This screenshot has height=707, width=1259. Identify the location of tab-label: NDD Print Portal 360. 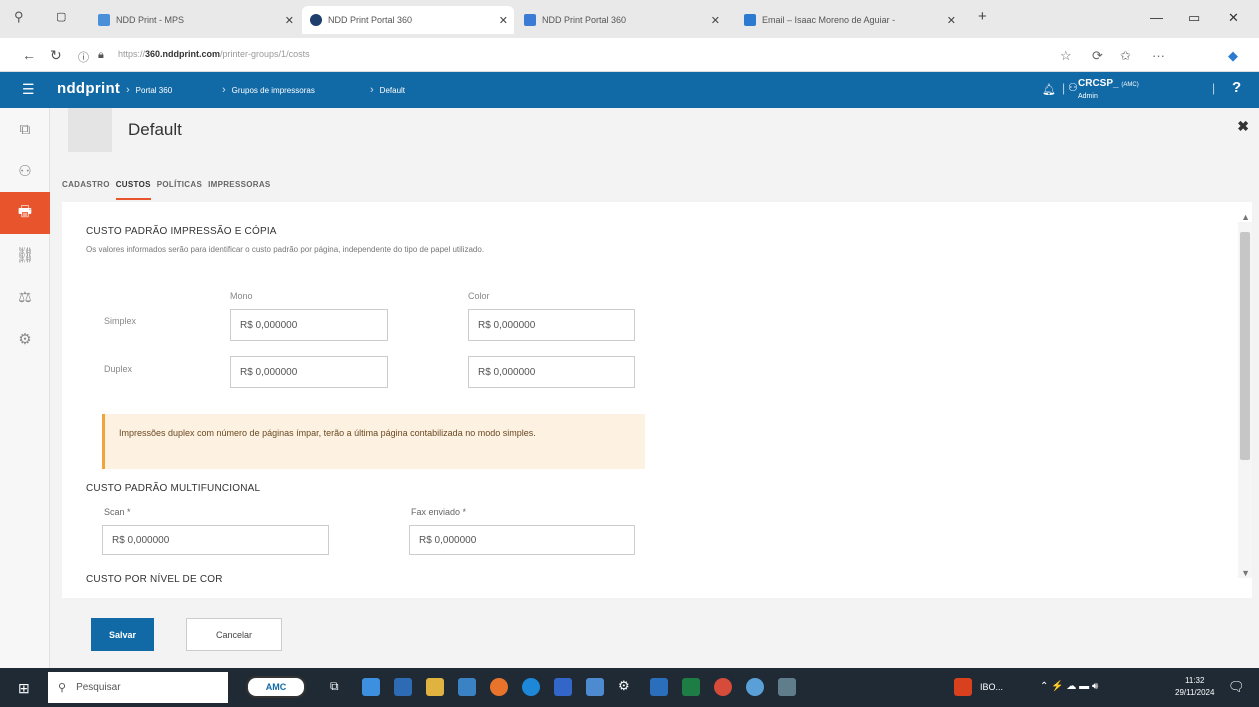
(370, 20).